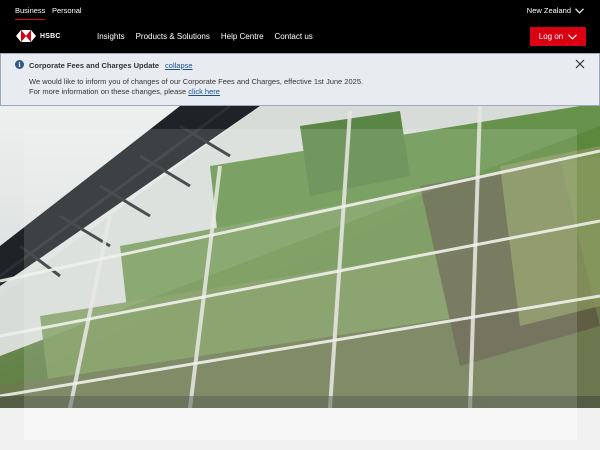 This screenshot has height=450, width=600. I want to click on collapse-link: collapse, so click(179, 65).